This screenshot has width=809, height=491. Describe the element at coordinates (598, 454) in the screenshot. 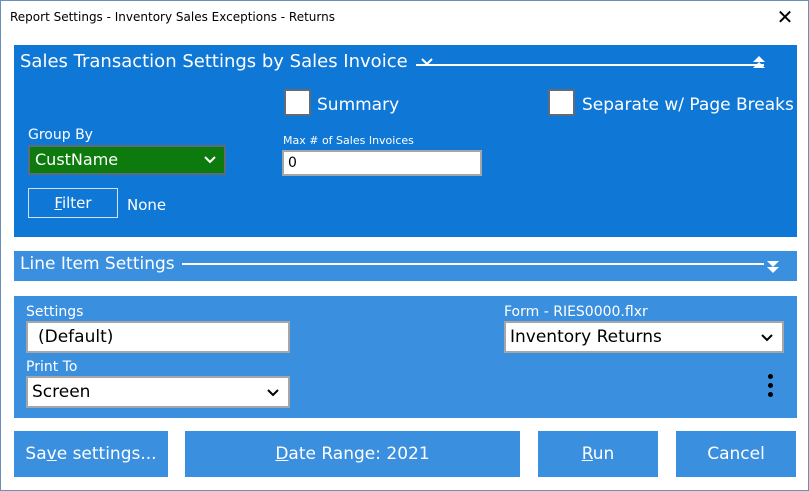

I see `run-button: Run` at that location.